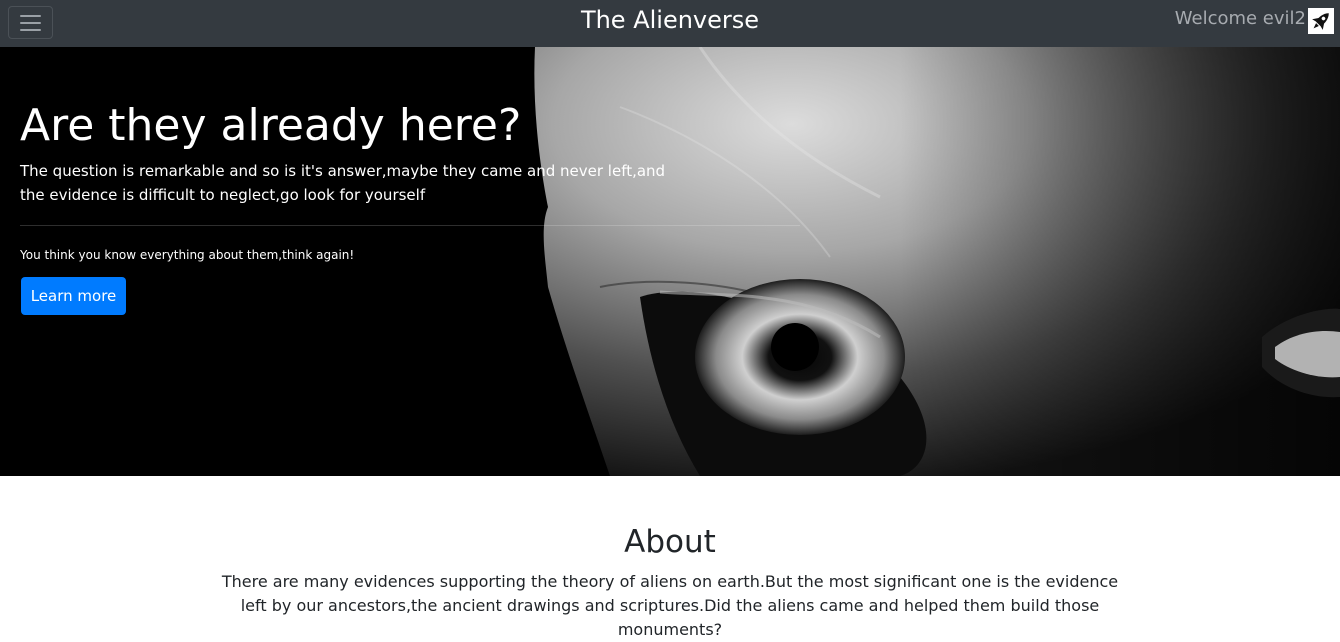  Describe the element at coordinates (670, 542) in the screenshot. I see `about-heading: About` at that location.